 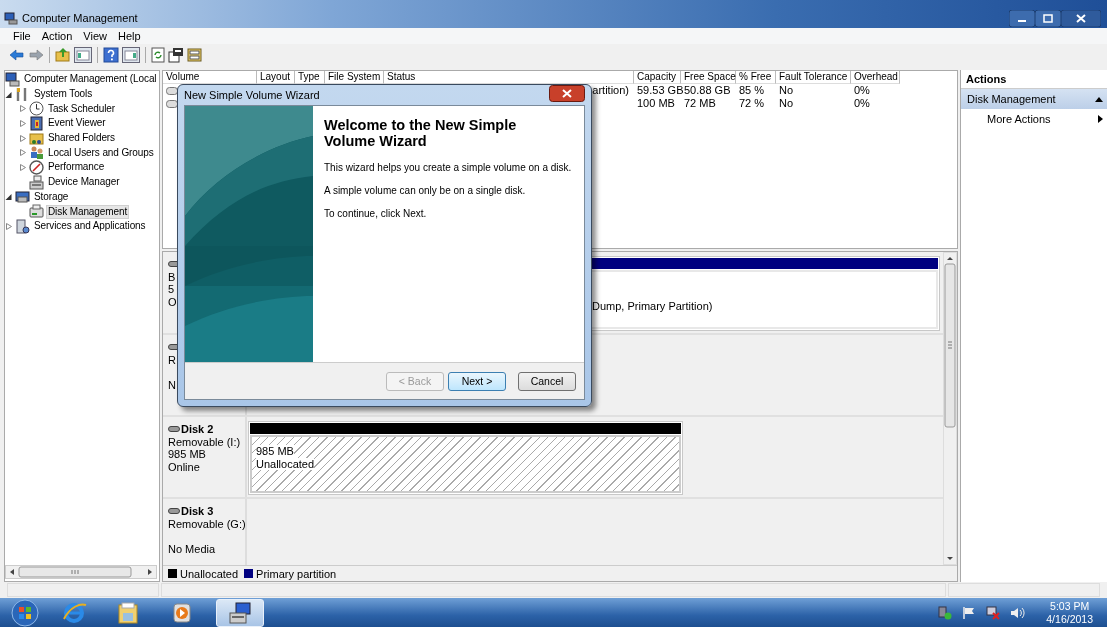 I want to click on disk-info: 5, so click(x=171, y=289).